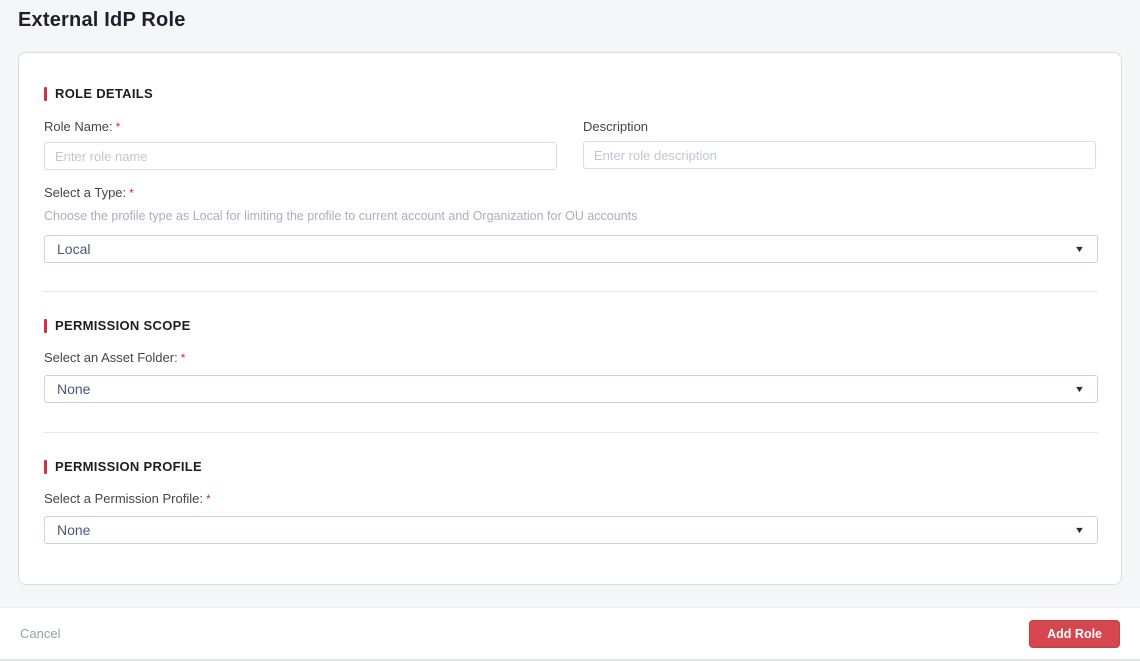 The image size is (1140, 661). I want to click on description-label: Description, so click(616, 126).